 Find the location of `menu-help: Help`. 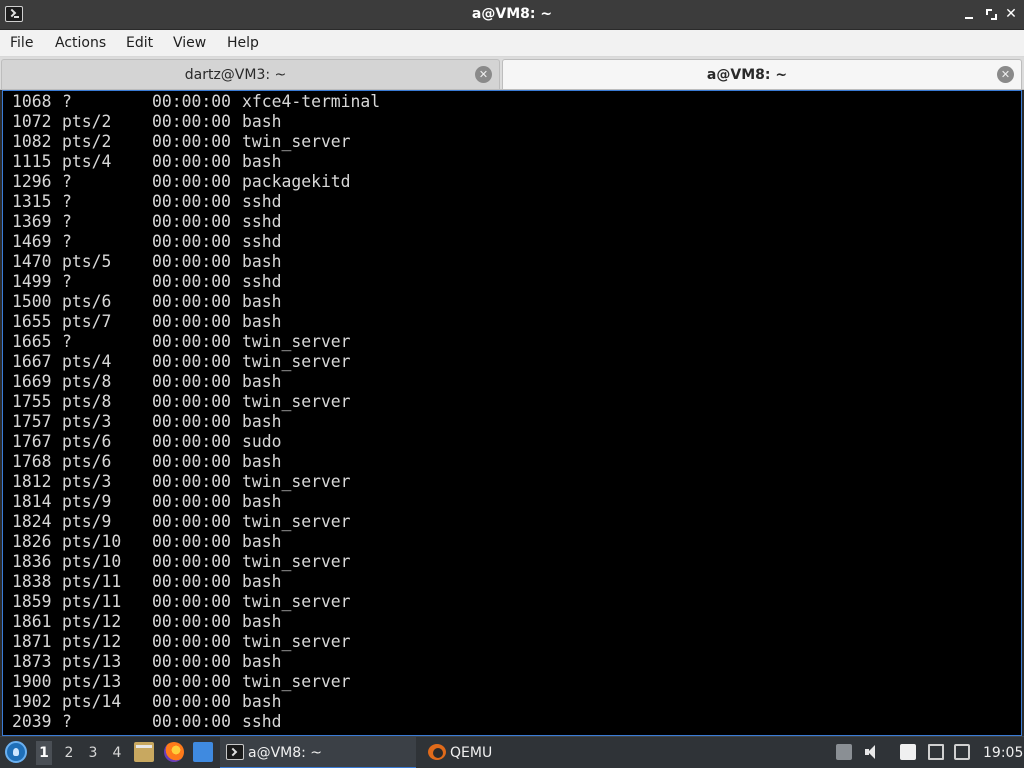

menu-help: Help is located at coordinates (243, 43).